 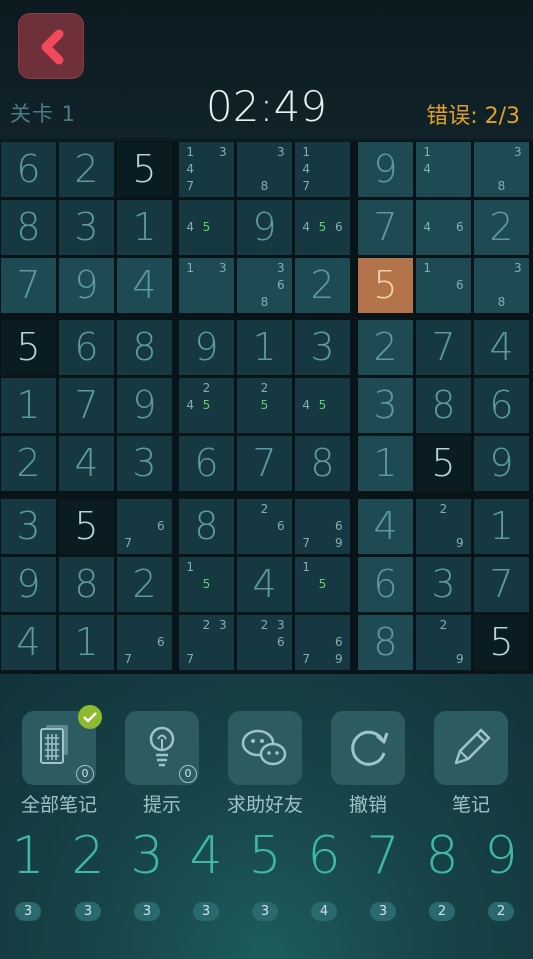 What do you see at coordinates (471, 748) in the screenshot?
I see `notes-toggle-button` at bounding box center [471, 748].